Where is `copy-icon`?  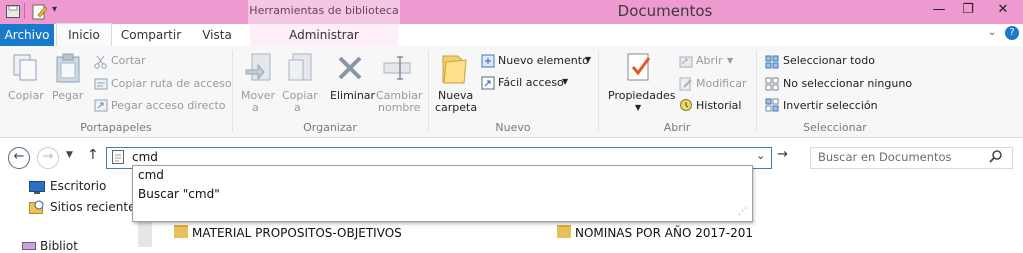 copy-icon is located at coordinates (26, 69).